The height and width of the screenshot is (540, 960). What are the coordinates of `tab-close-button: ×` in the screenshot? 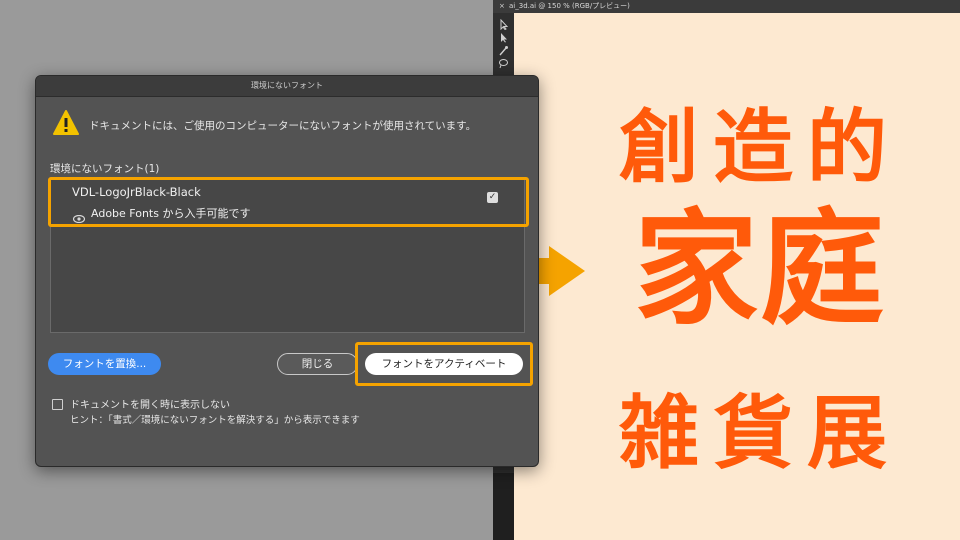 It's located at (502, 6).